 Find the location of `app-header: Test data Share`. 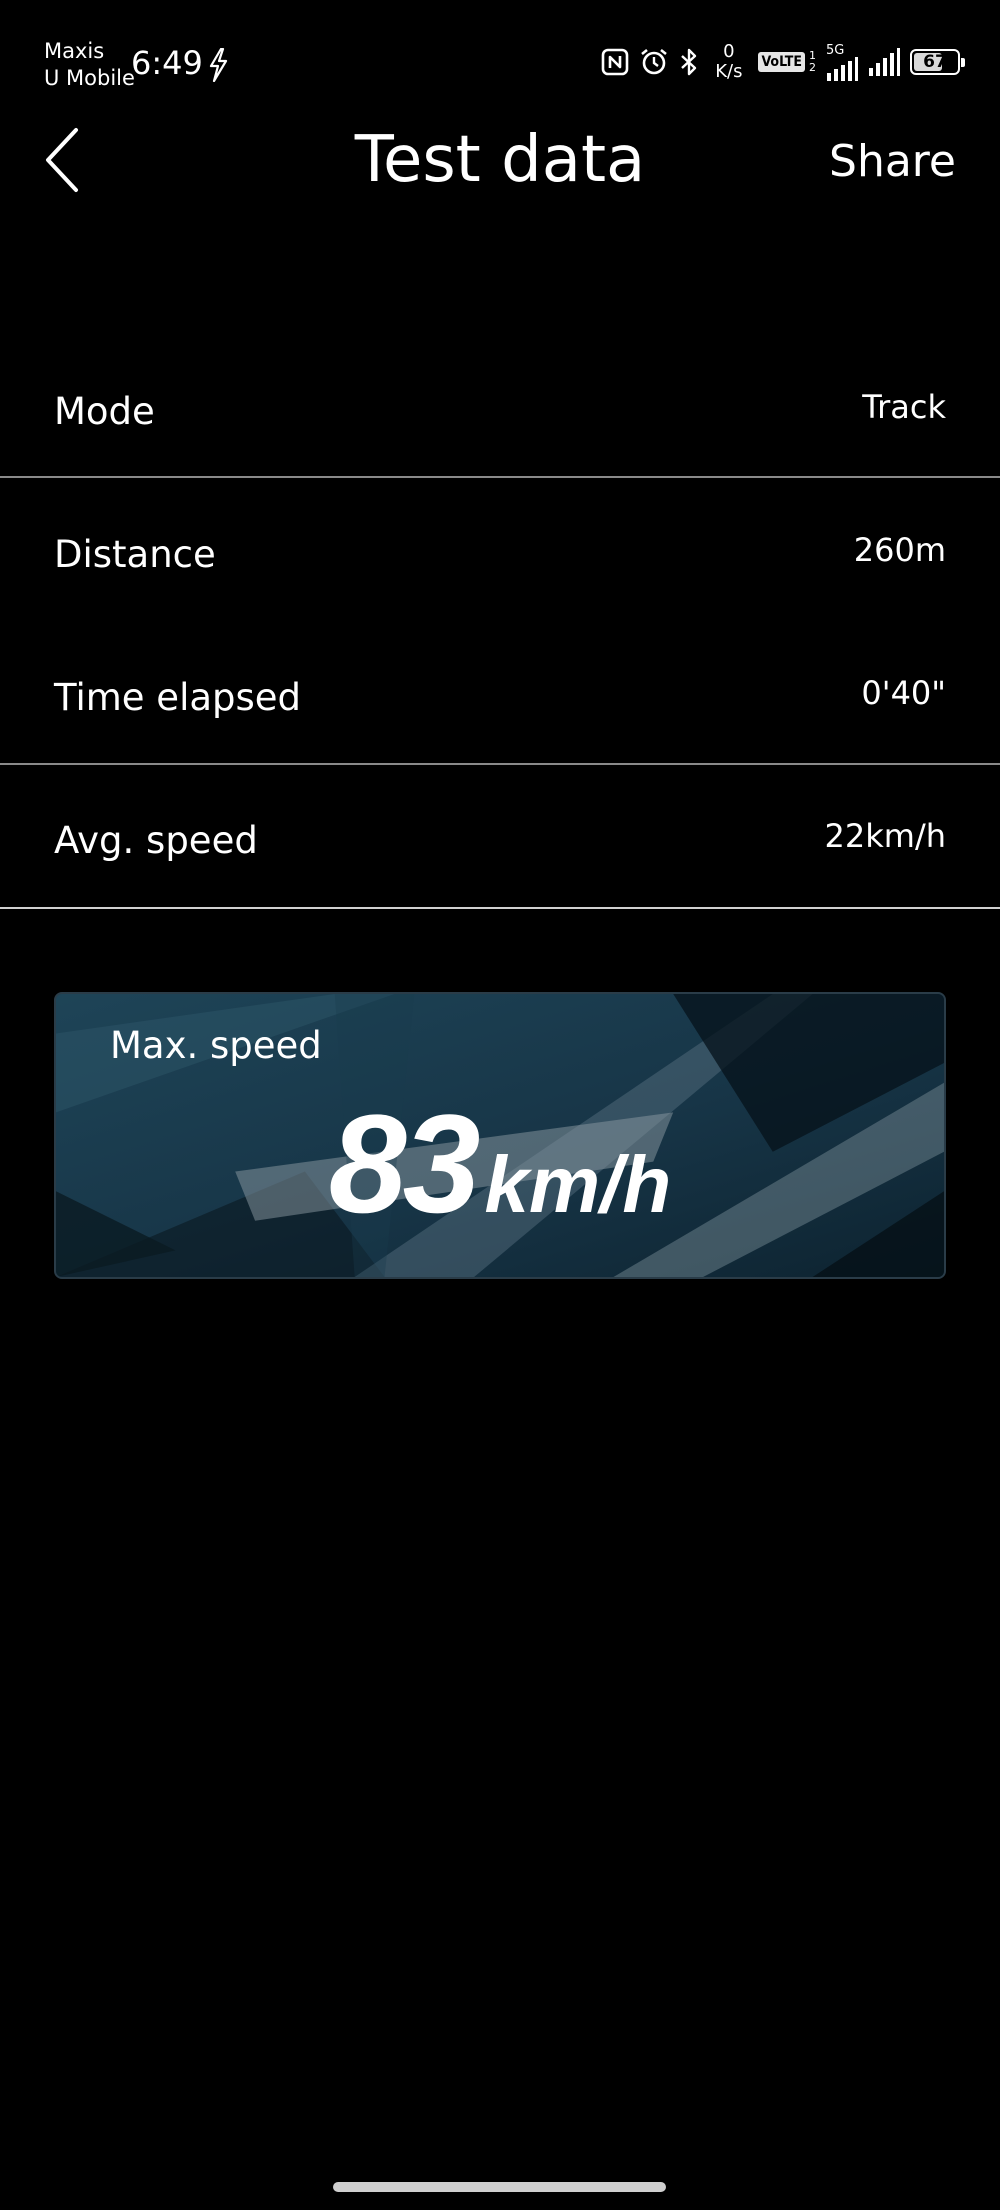

app-header: Test data Share is located at coordinates (500, 160).